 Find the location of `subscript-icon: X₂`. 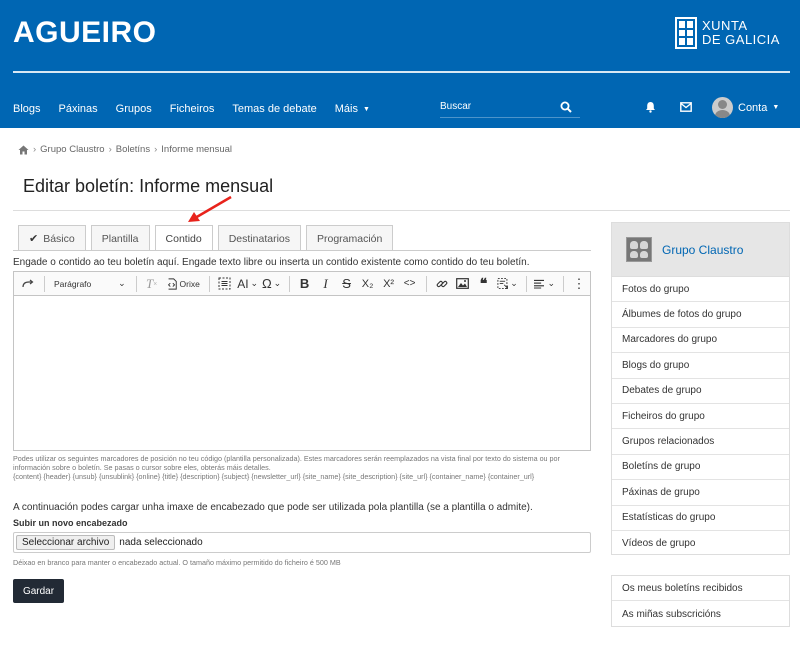

subscript-icon: X₂ is located at coordinates (368, 284).